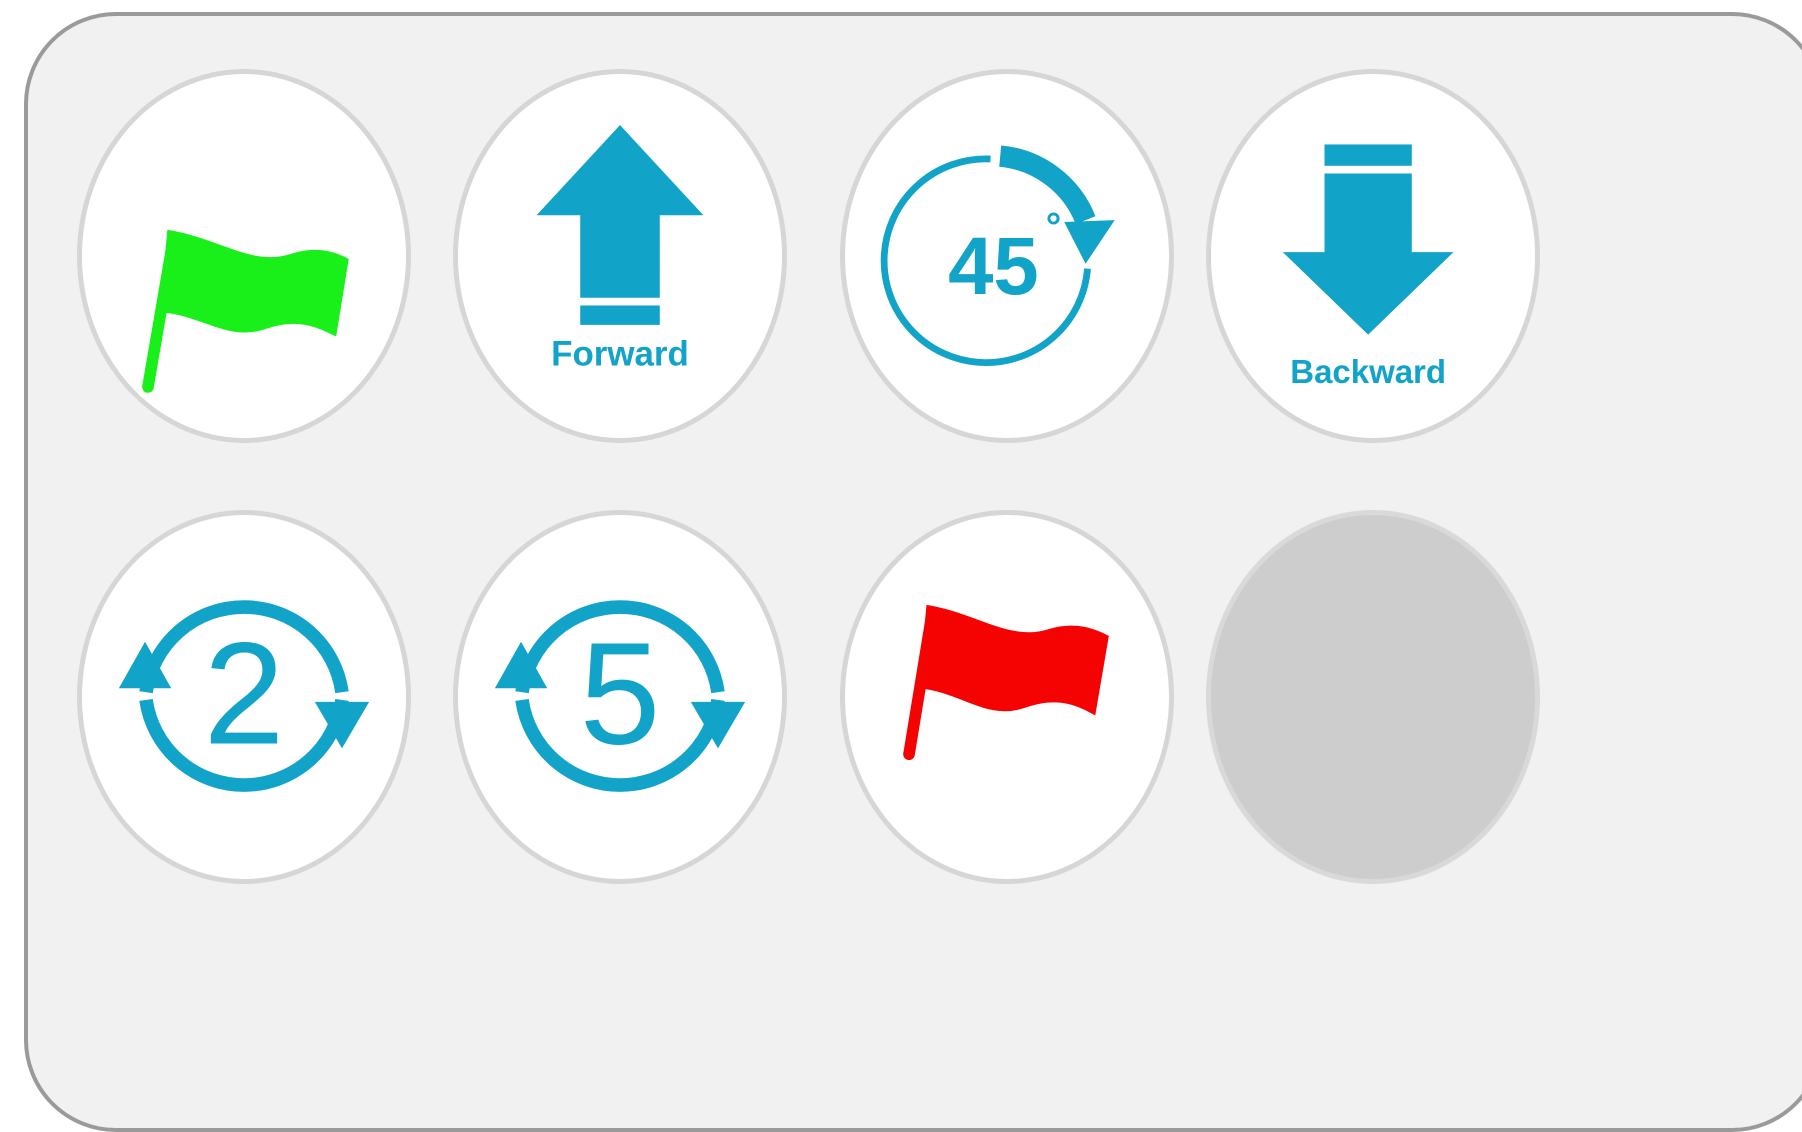 The width and height of the screenshot is (1802, 1132). What do you see at coordinates (1054, 227) in the screenshot?
I see `degree-sign: °` at bounding box center [1054, 227].